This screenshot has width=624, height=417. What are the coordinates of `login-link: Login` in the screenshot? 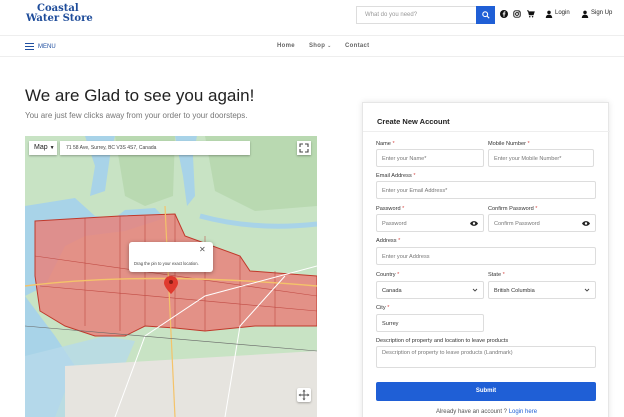 It's located at (562, 13).